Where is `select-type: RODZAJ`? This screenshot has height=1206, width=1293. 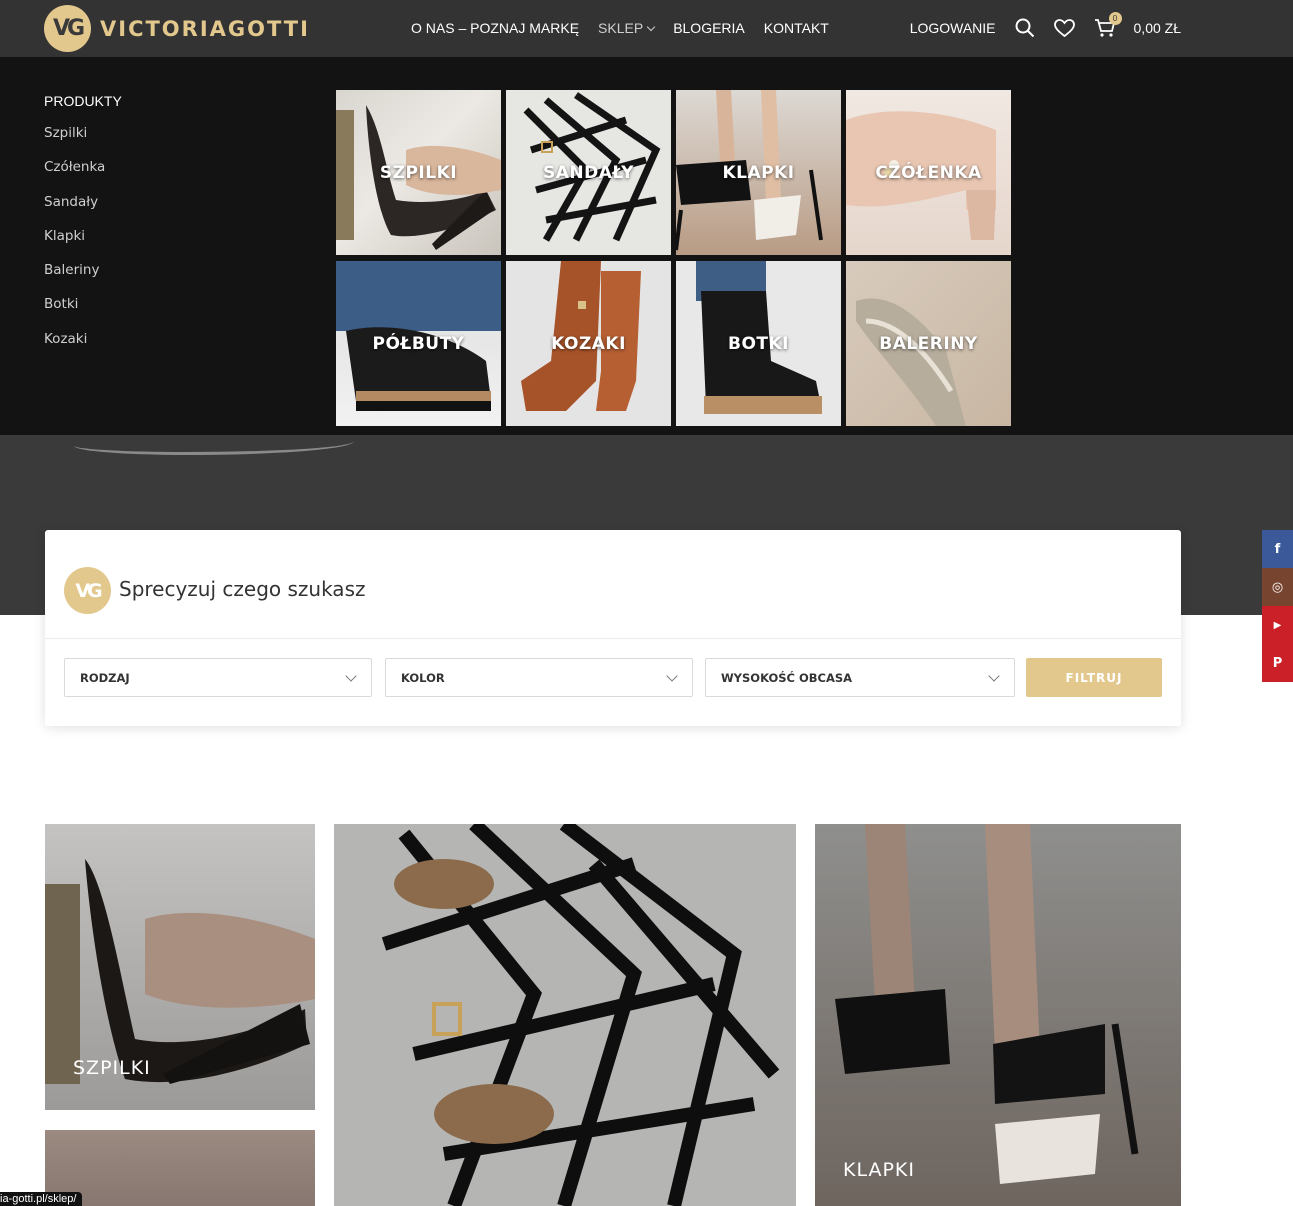 select-type: RODZAJ is located at coordinates (218, 677).